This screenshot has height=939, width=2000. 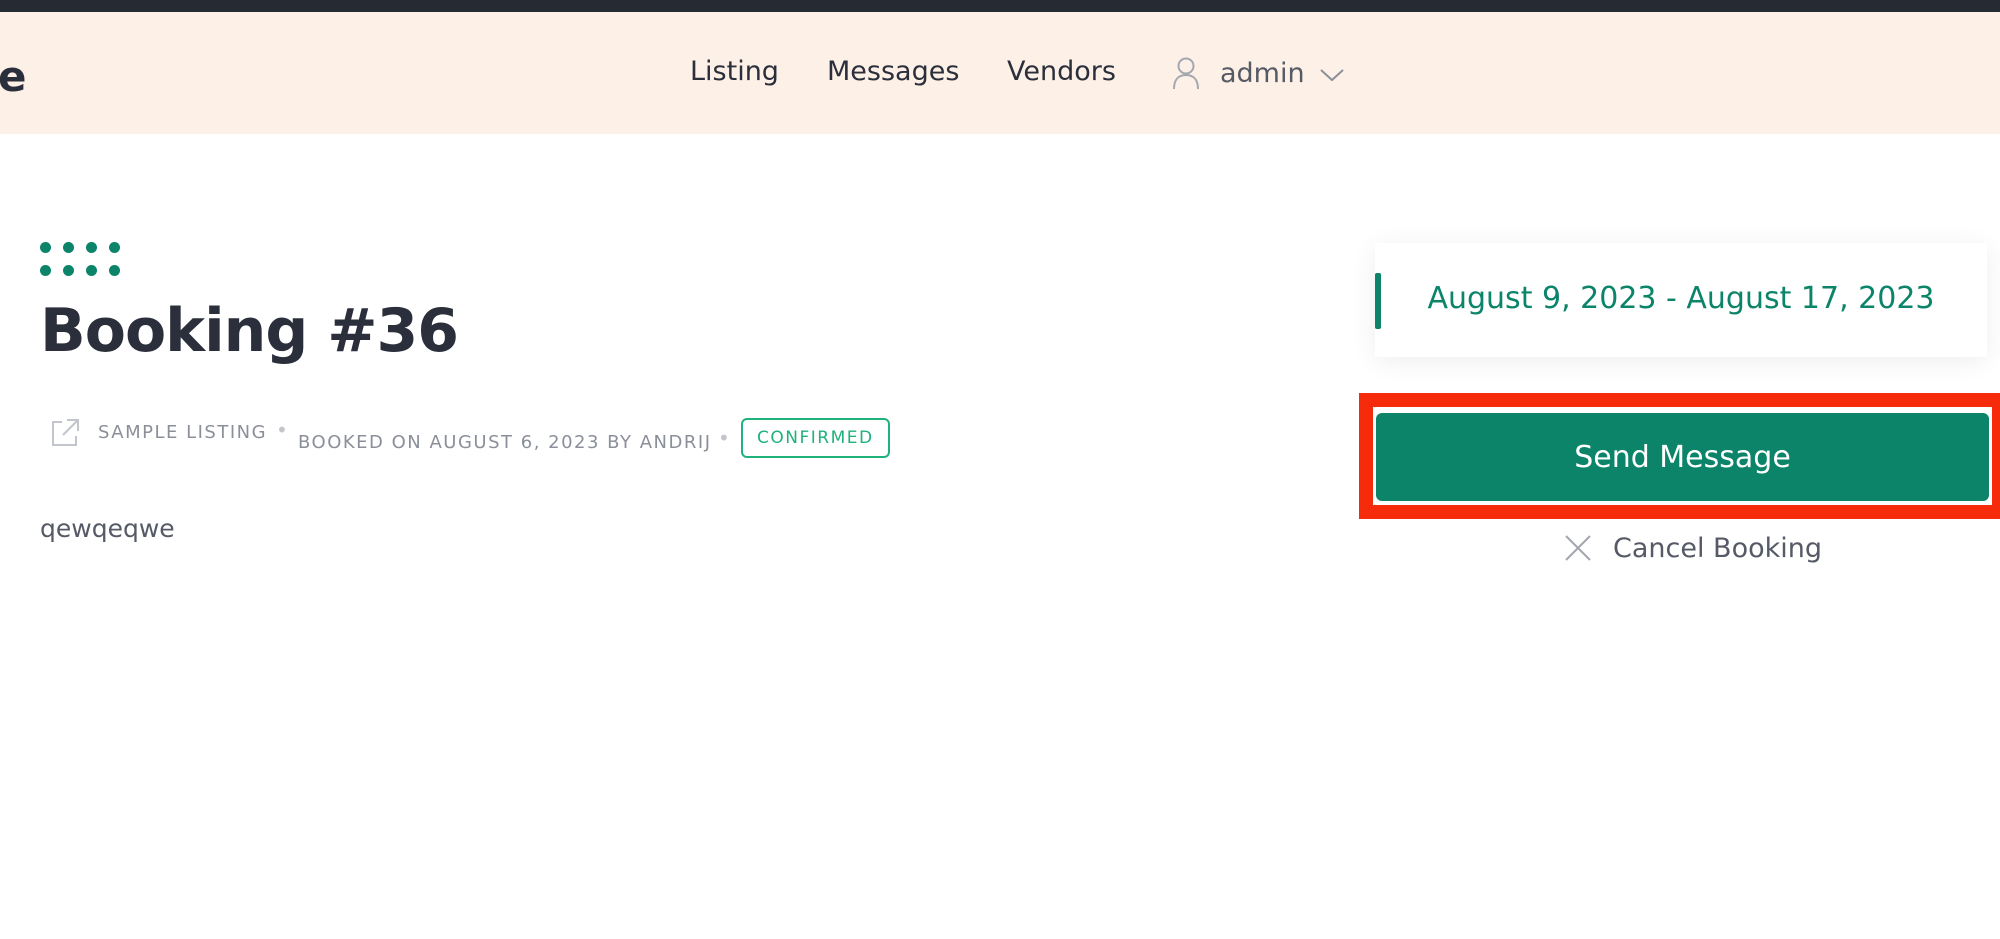 I want to click on date-range: August 9, 2023 - August 17, 2023, so click(x=1681, y=298).